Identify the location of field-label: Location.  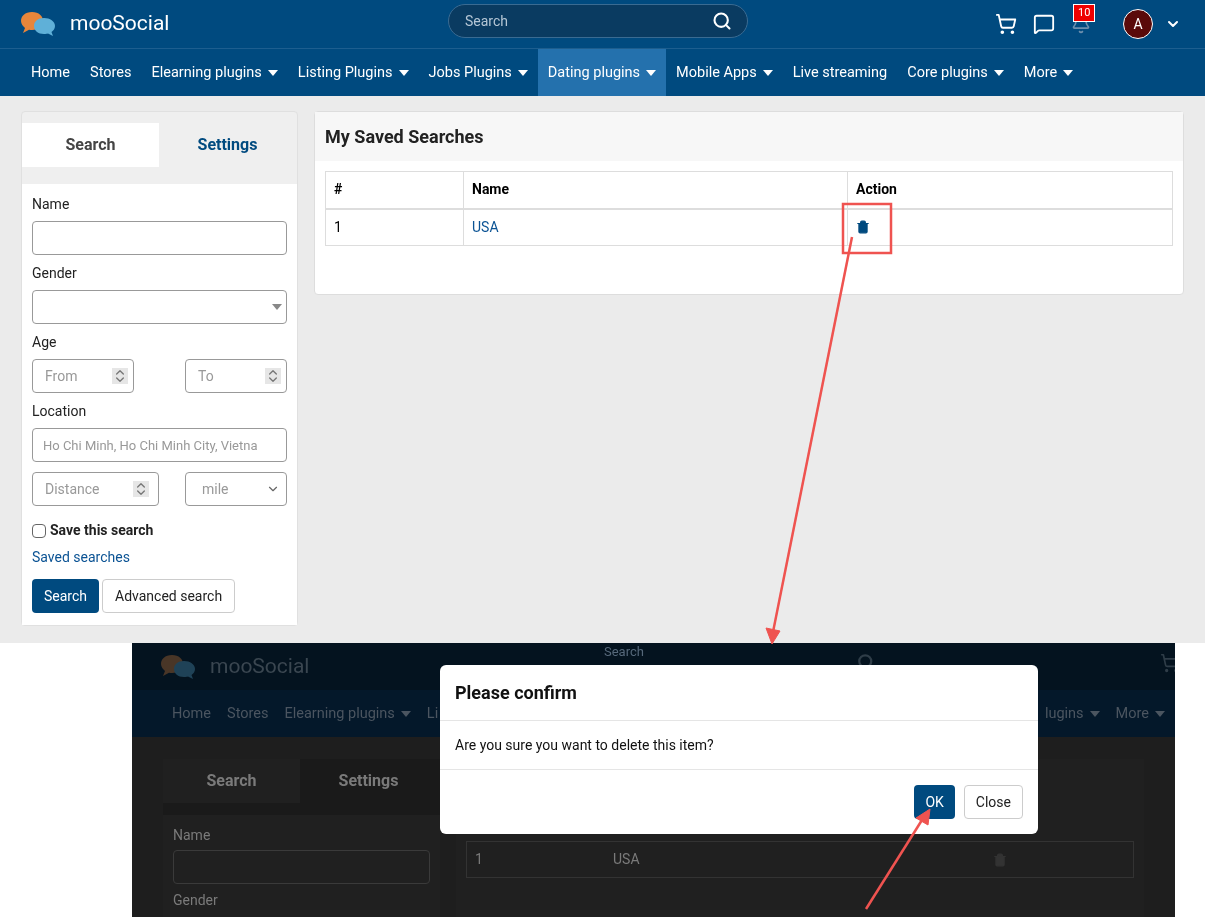
(60, 411).